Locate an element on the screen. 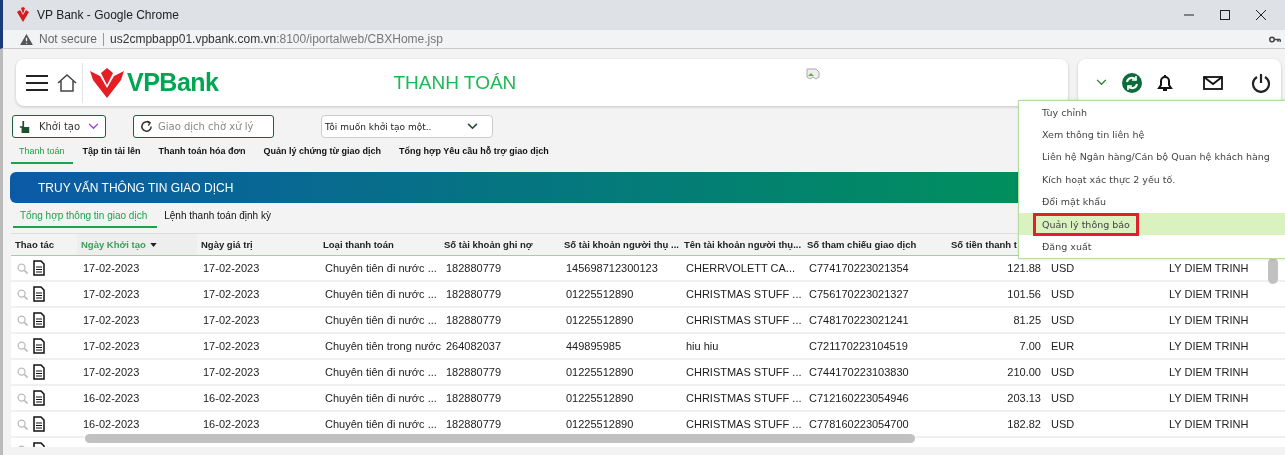 This screenshot has height=455, width=1285. close-icon is located at coordinates (1261, 15).